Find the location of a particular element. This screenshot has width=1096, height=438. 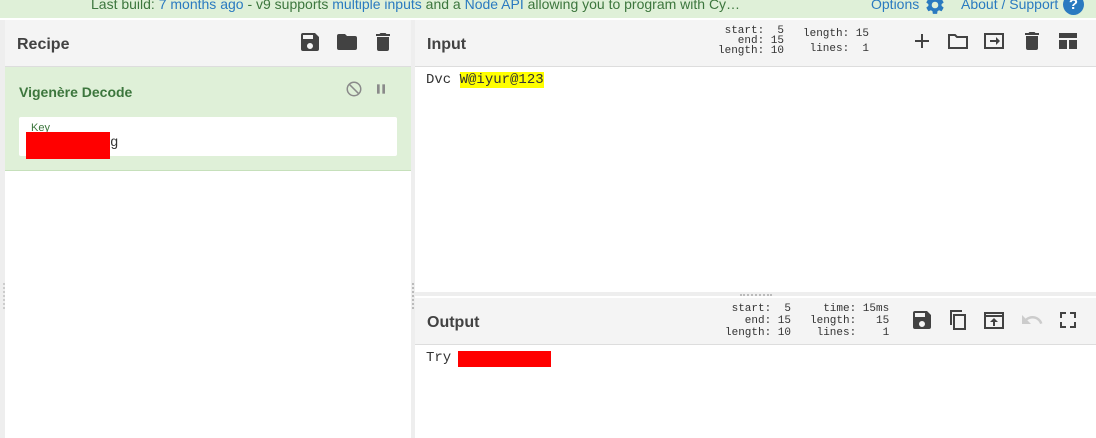

vertical-resize-handle is located at coordinates (413, 296).